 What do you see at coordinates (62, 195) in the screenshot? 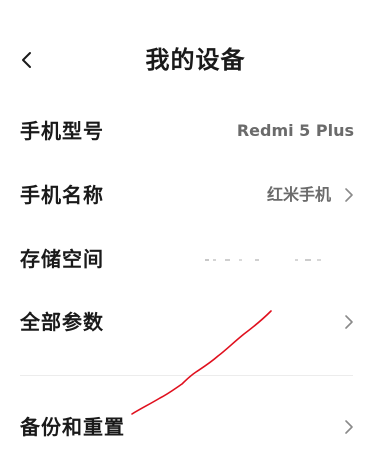
I see `device-name-label: 手机名称` at bounding box center [62, 195].